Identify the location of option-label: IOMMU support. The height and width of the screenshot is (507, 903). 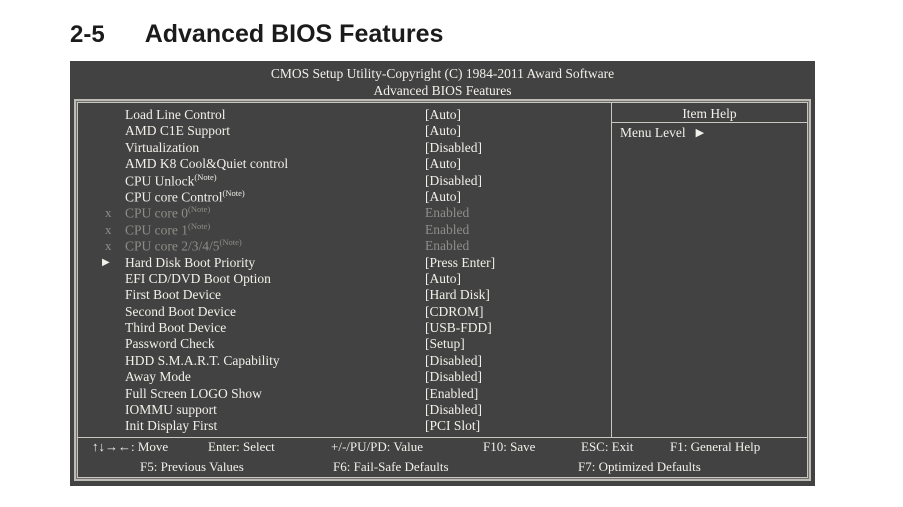
(171, 410).